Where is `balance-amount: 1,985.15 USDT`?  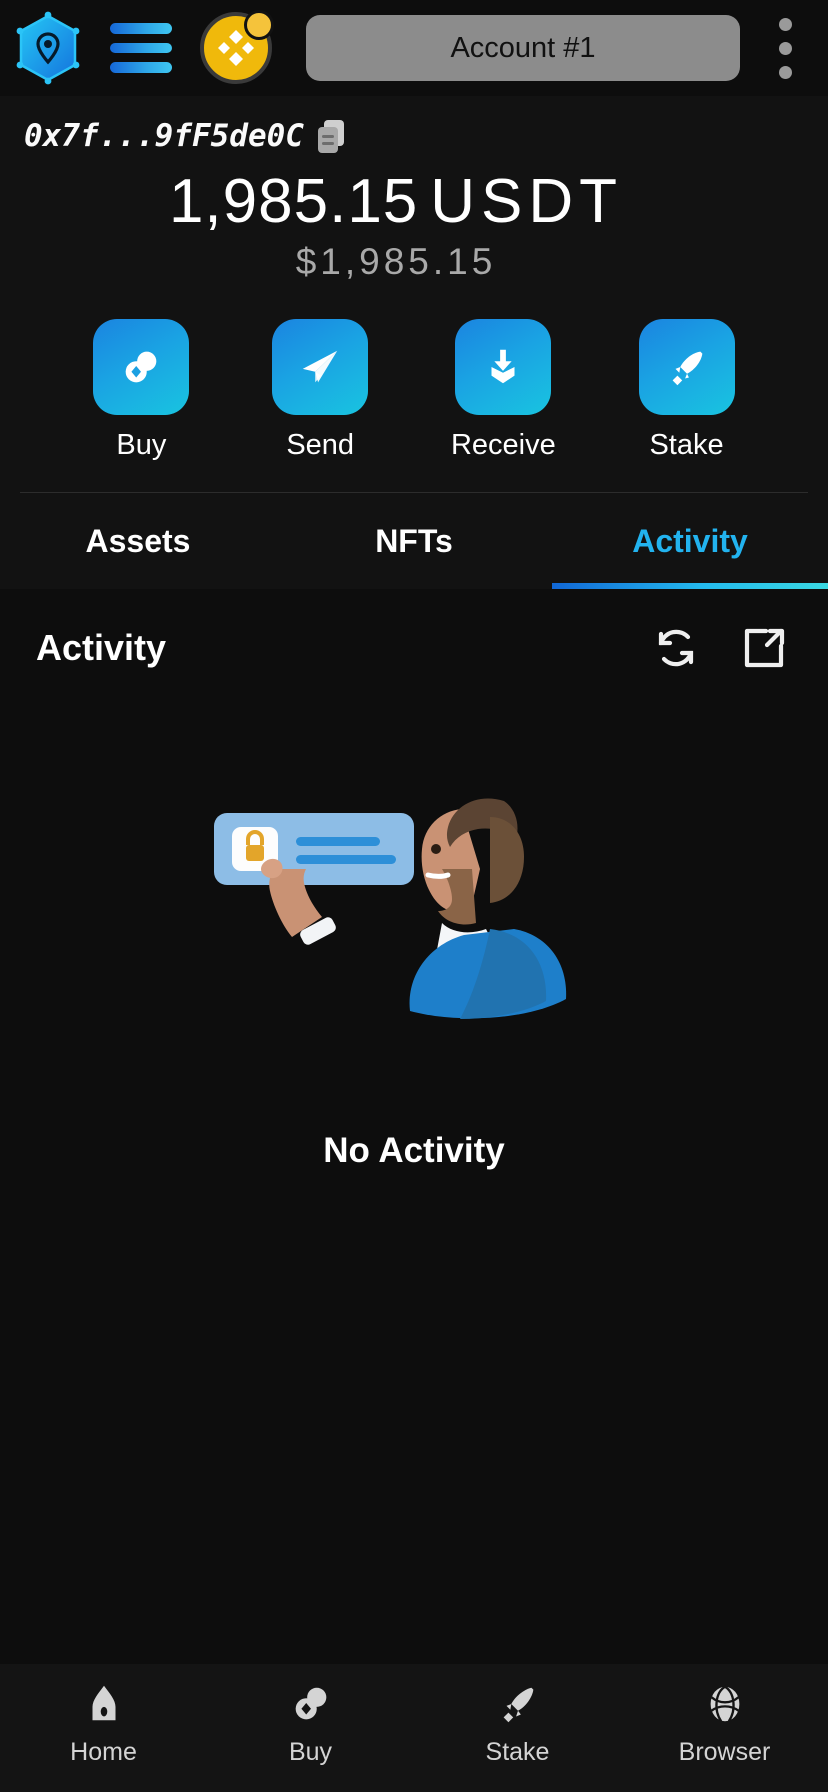
balance-amount: 1,985.15 USDT is located at coordinates (396, 201).